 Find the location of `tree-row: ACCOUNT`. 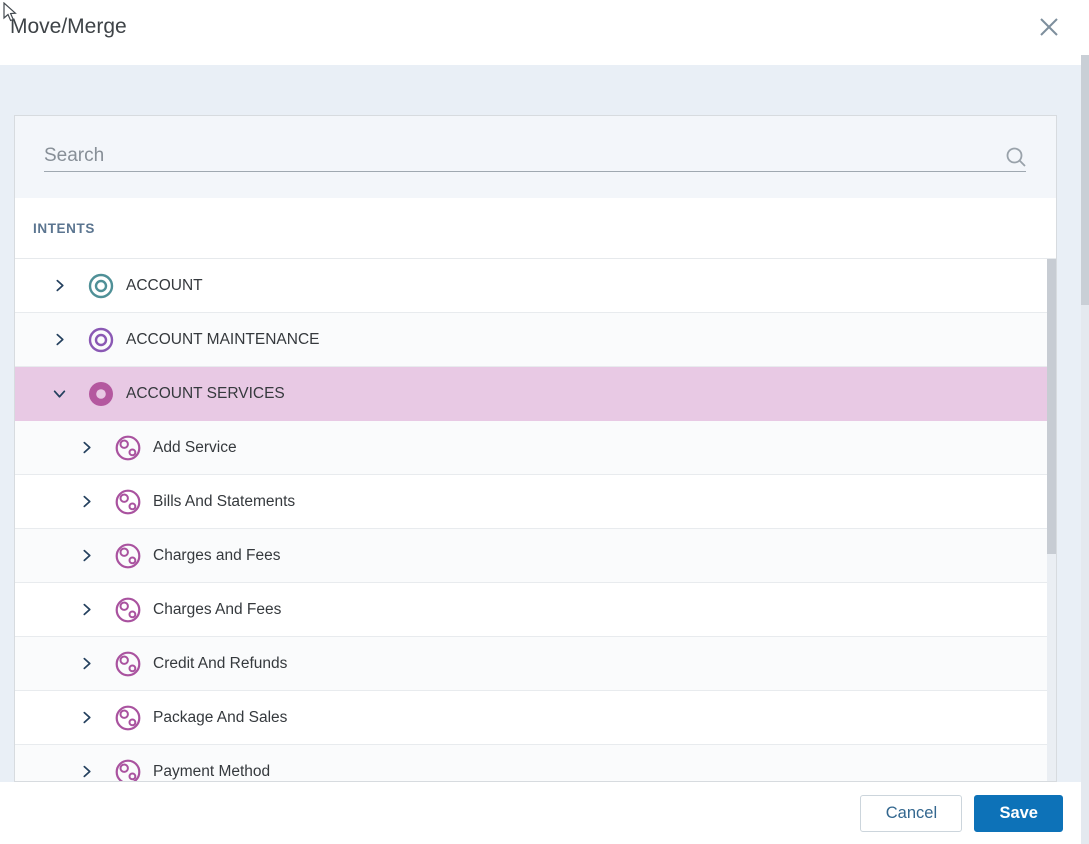

tree-row: ACCOUNT is located at coordinates (535, 286).